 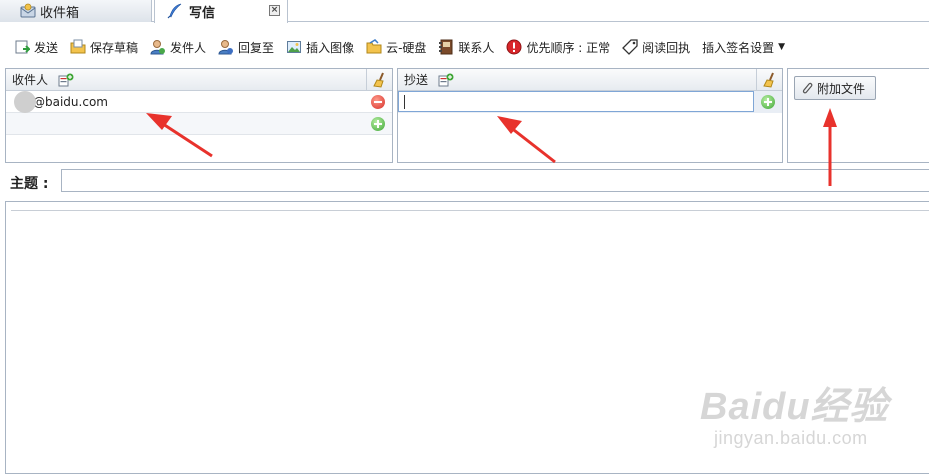 I want to click on tag-icon, so click(x=630, y=47).